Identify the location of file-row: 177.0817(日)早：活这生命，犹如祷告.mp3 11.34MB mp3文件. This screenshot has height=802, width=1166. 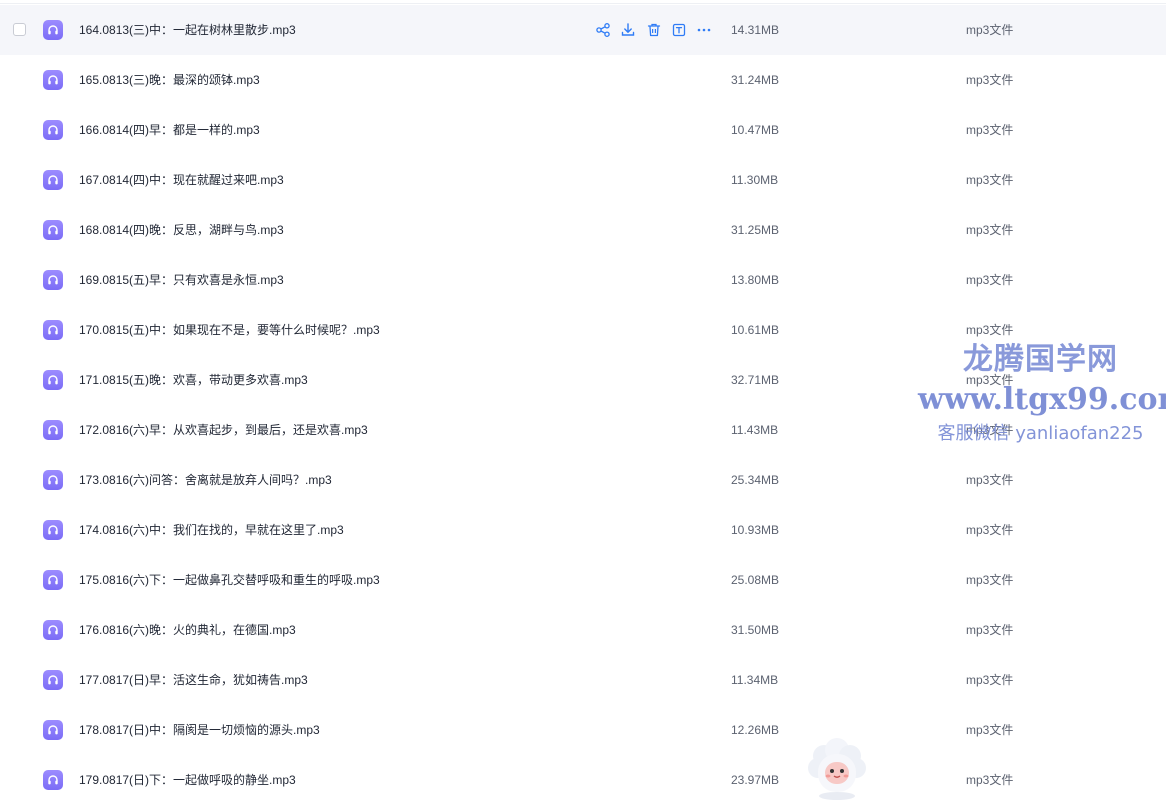
(583, 680).